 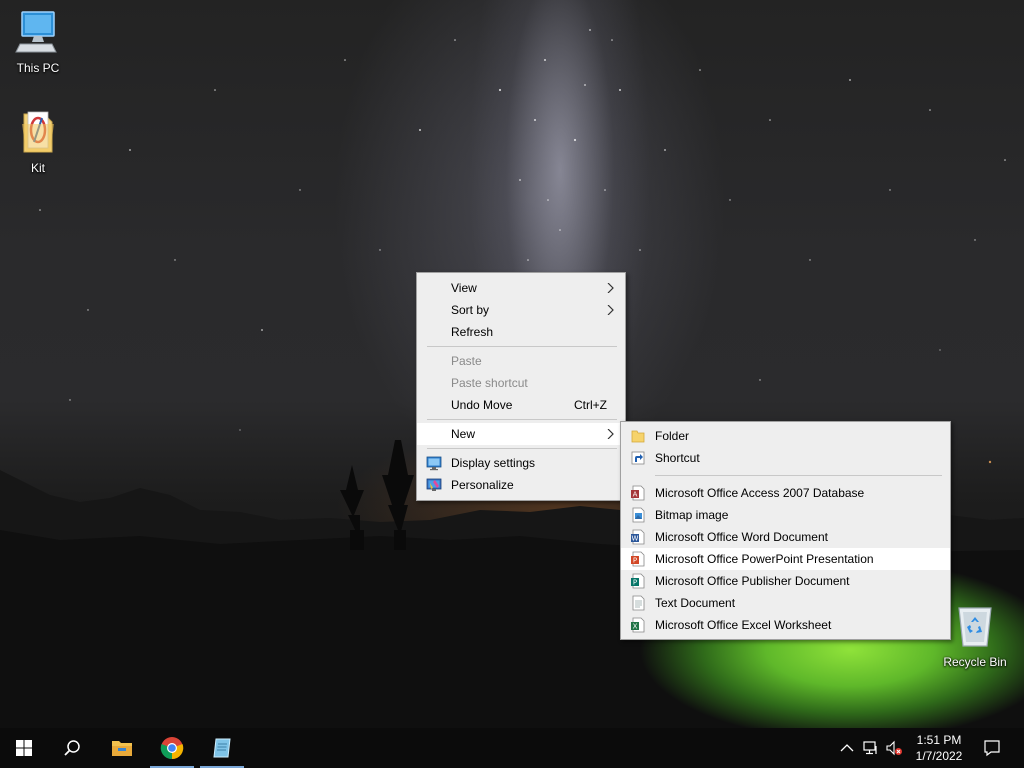 I want to click on submenu-item-publisher-document: P Microsoft Office Publisher Document, so click(x=785, y=581).